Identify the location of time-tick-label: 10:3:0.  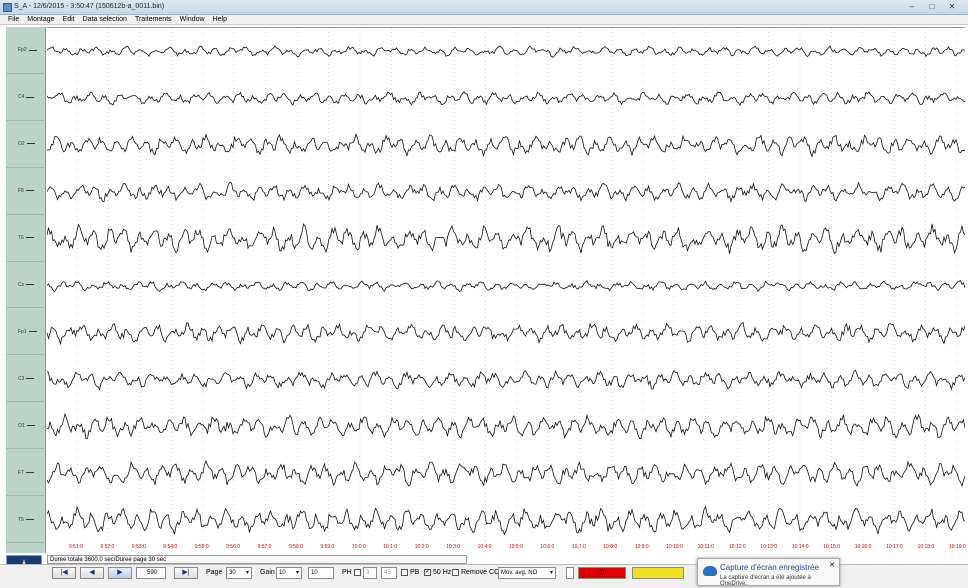
(453, 547).